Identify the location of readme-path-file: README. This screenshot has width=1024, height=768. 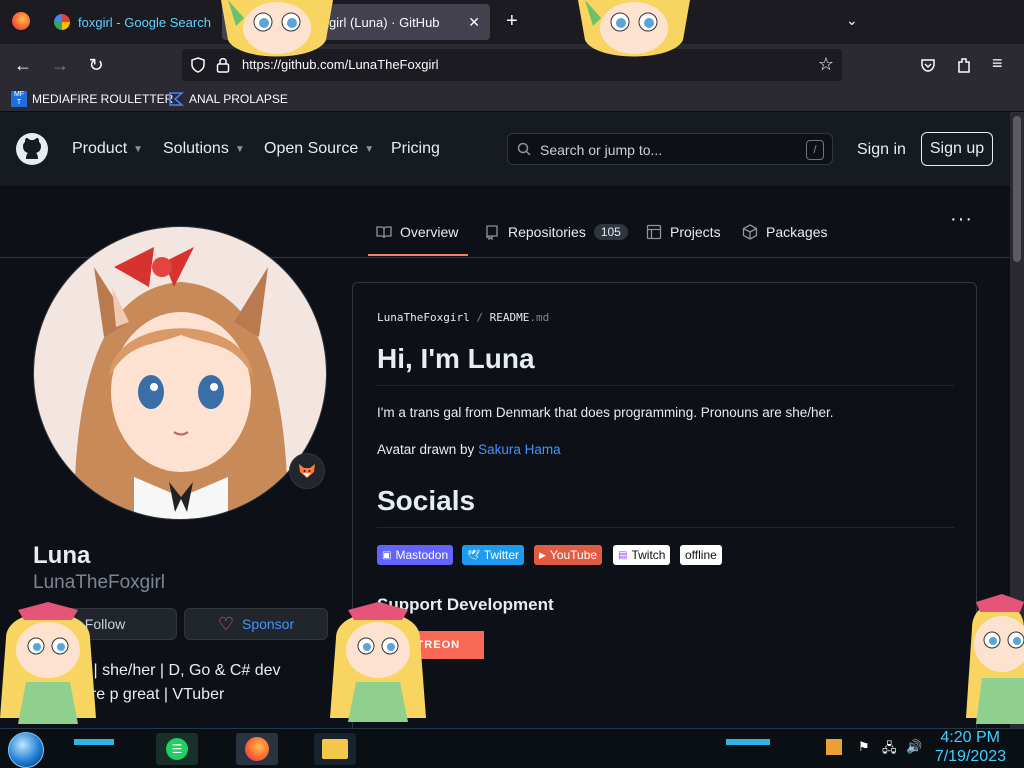
(510, 317).